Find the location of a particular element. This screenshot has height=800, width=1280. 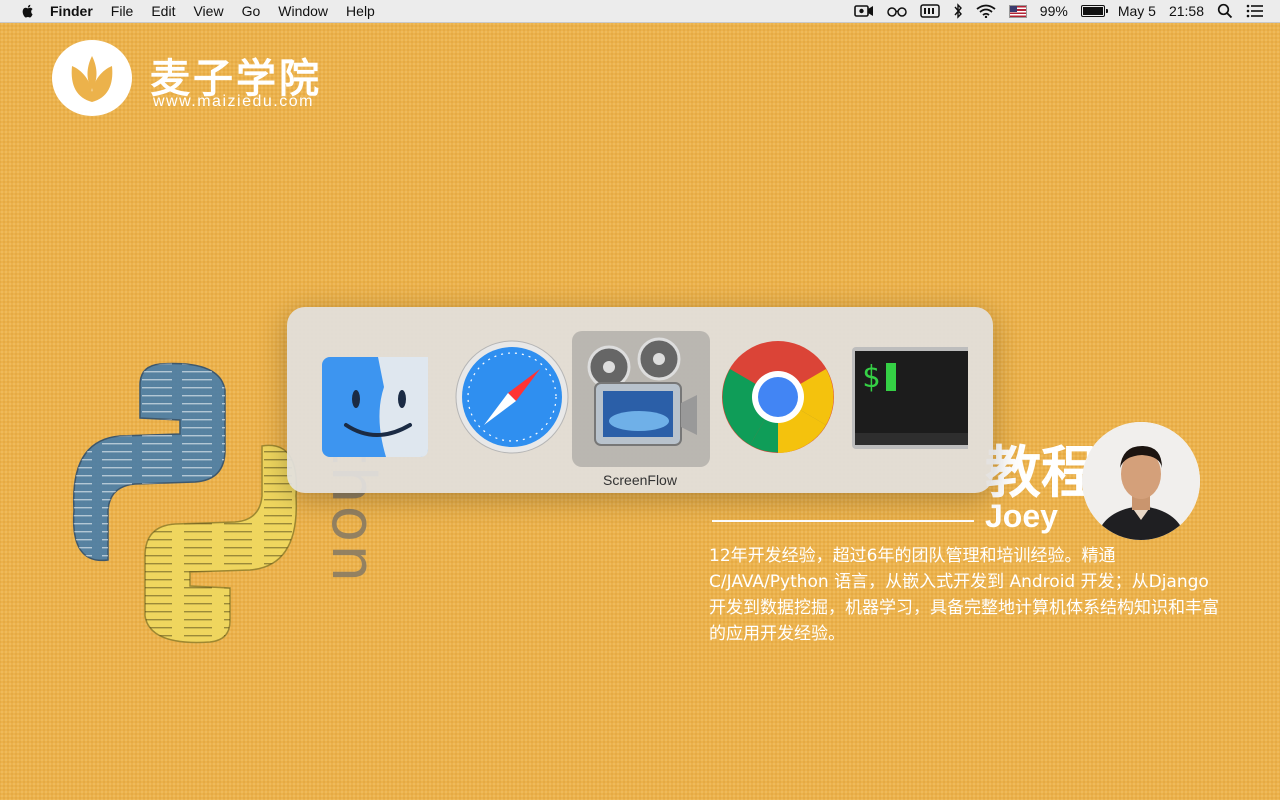

brand-url: www.maiziedu.com is located at coordinates (233, 101).